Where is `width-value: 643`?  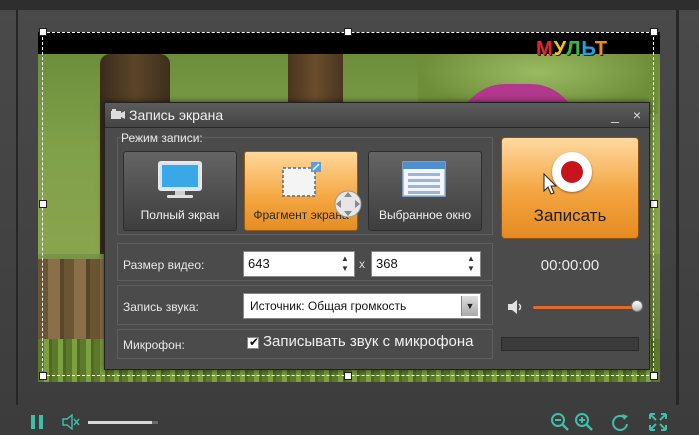
width-value: 643 is located at coordinates (259, 263).